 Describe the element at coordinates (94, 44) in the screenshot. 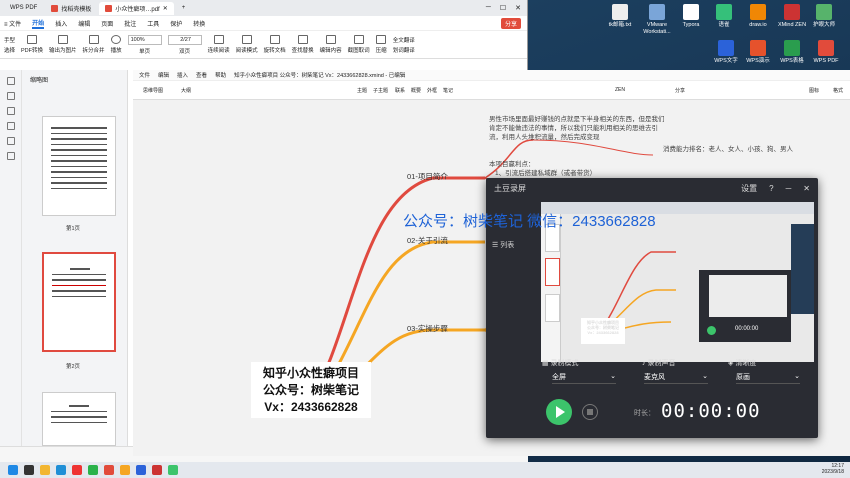

I see `split-merge-button: 拆分合并` at that location.